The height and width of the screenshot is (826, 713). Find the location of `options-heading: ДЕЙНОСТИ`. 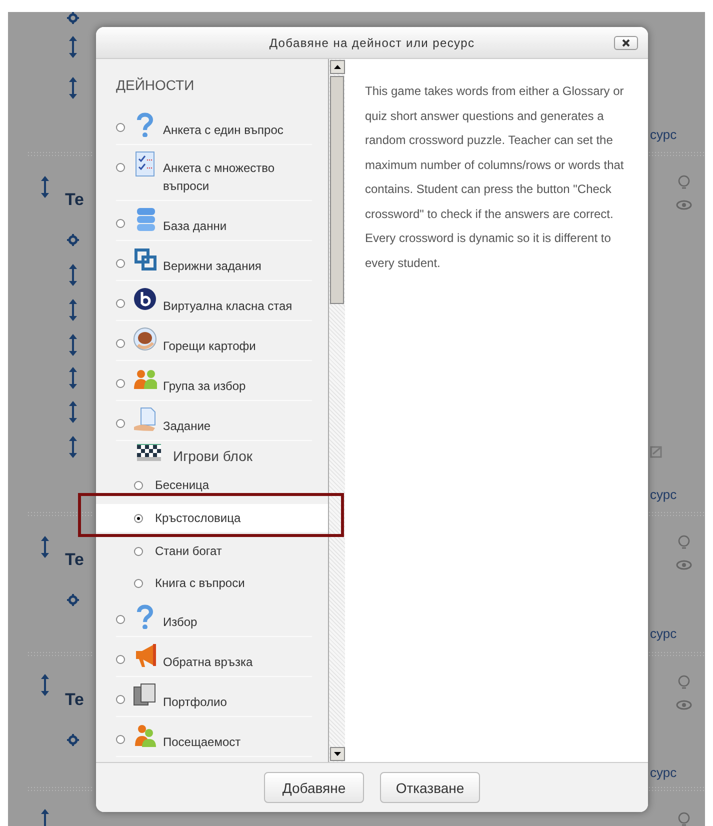

options-heading: ДЕЙНОСТИ is located at coordinates (156, 85).